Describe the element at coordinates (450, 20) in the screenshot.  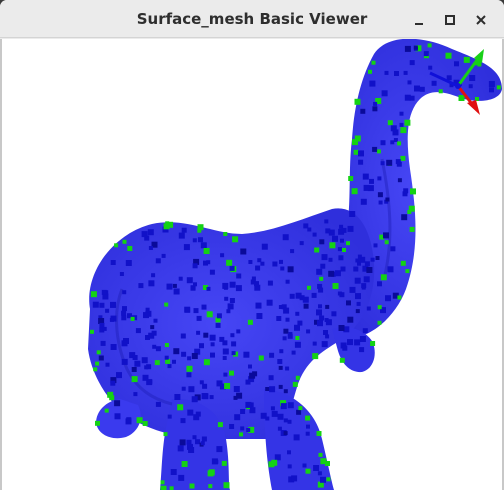
I see `maximize-button` at that location.